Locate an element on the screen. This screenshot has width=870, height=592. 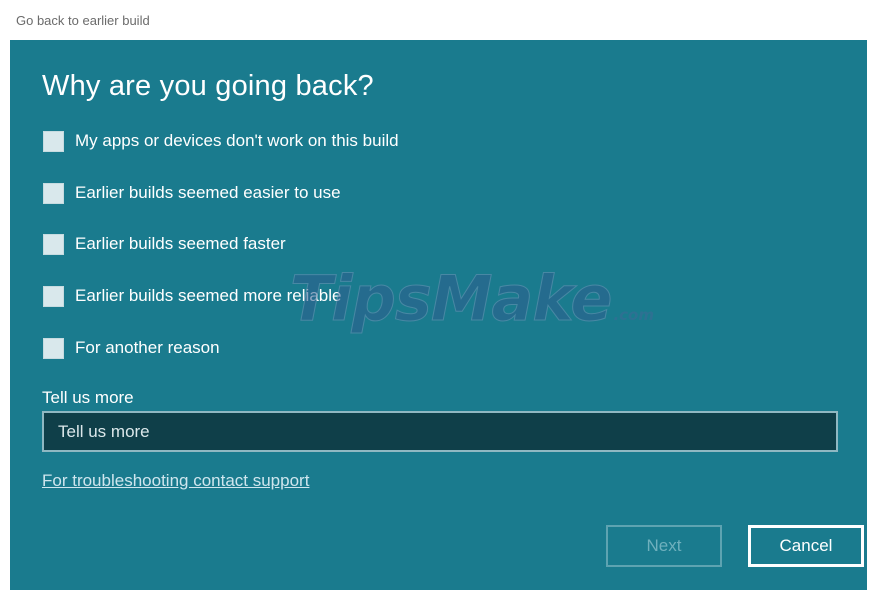
checkbox-more-reliable is located at coordinates (53, 296).